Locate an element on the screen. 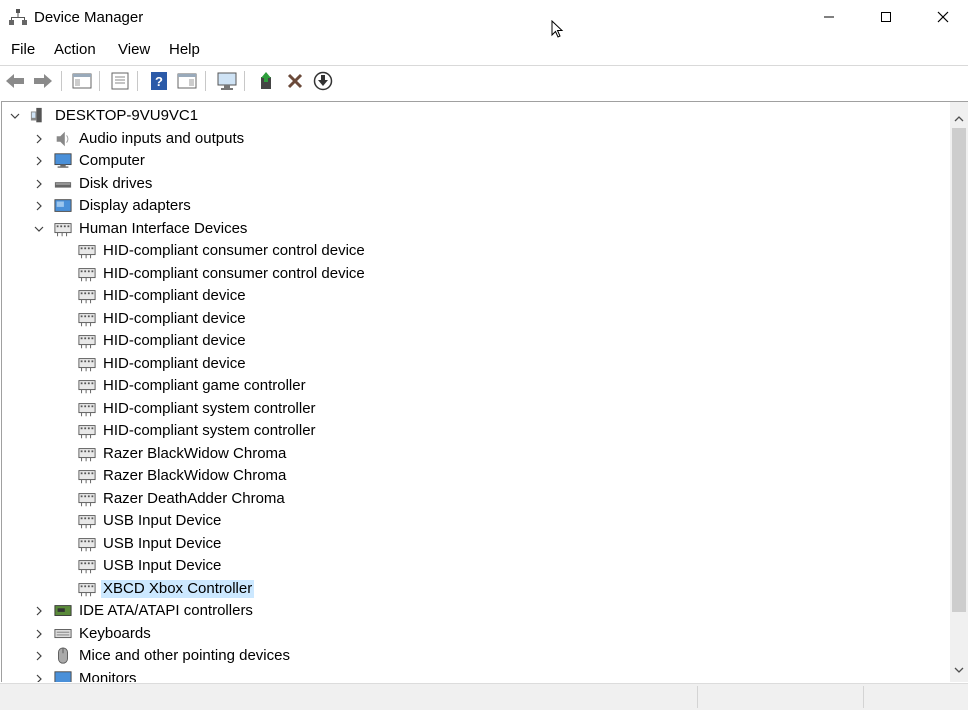 Image resolution: width=968 pixels, height=710 pixels. monitor-icon is located at coordinates (63, 676).